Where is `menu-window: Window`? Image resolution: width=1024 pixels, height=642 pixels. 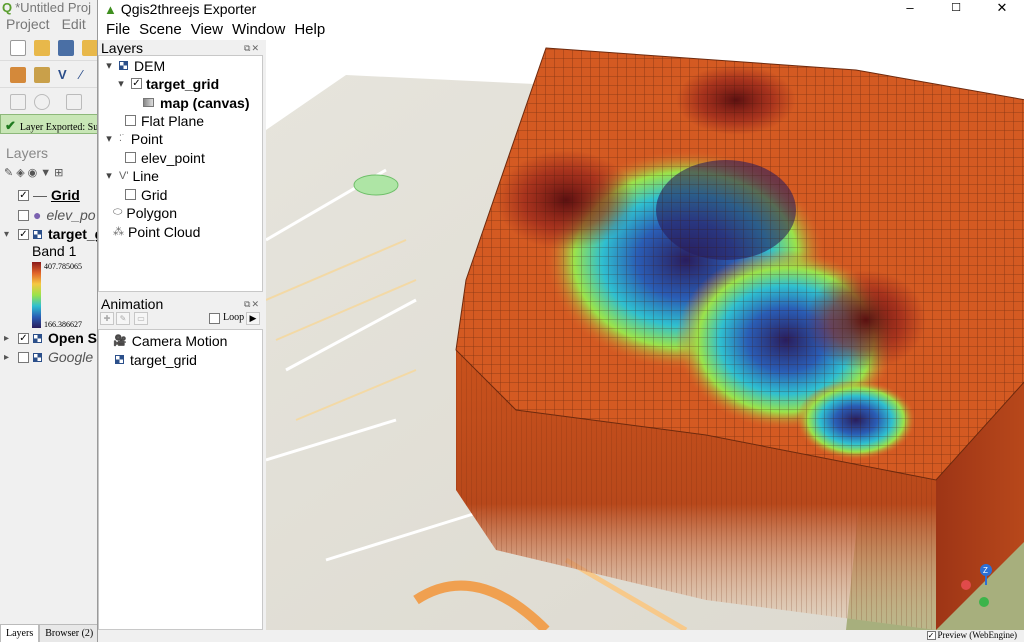 menu-window: Window is located at coordinates (258, 29).